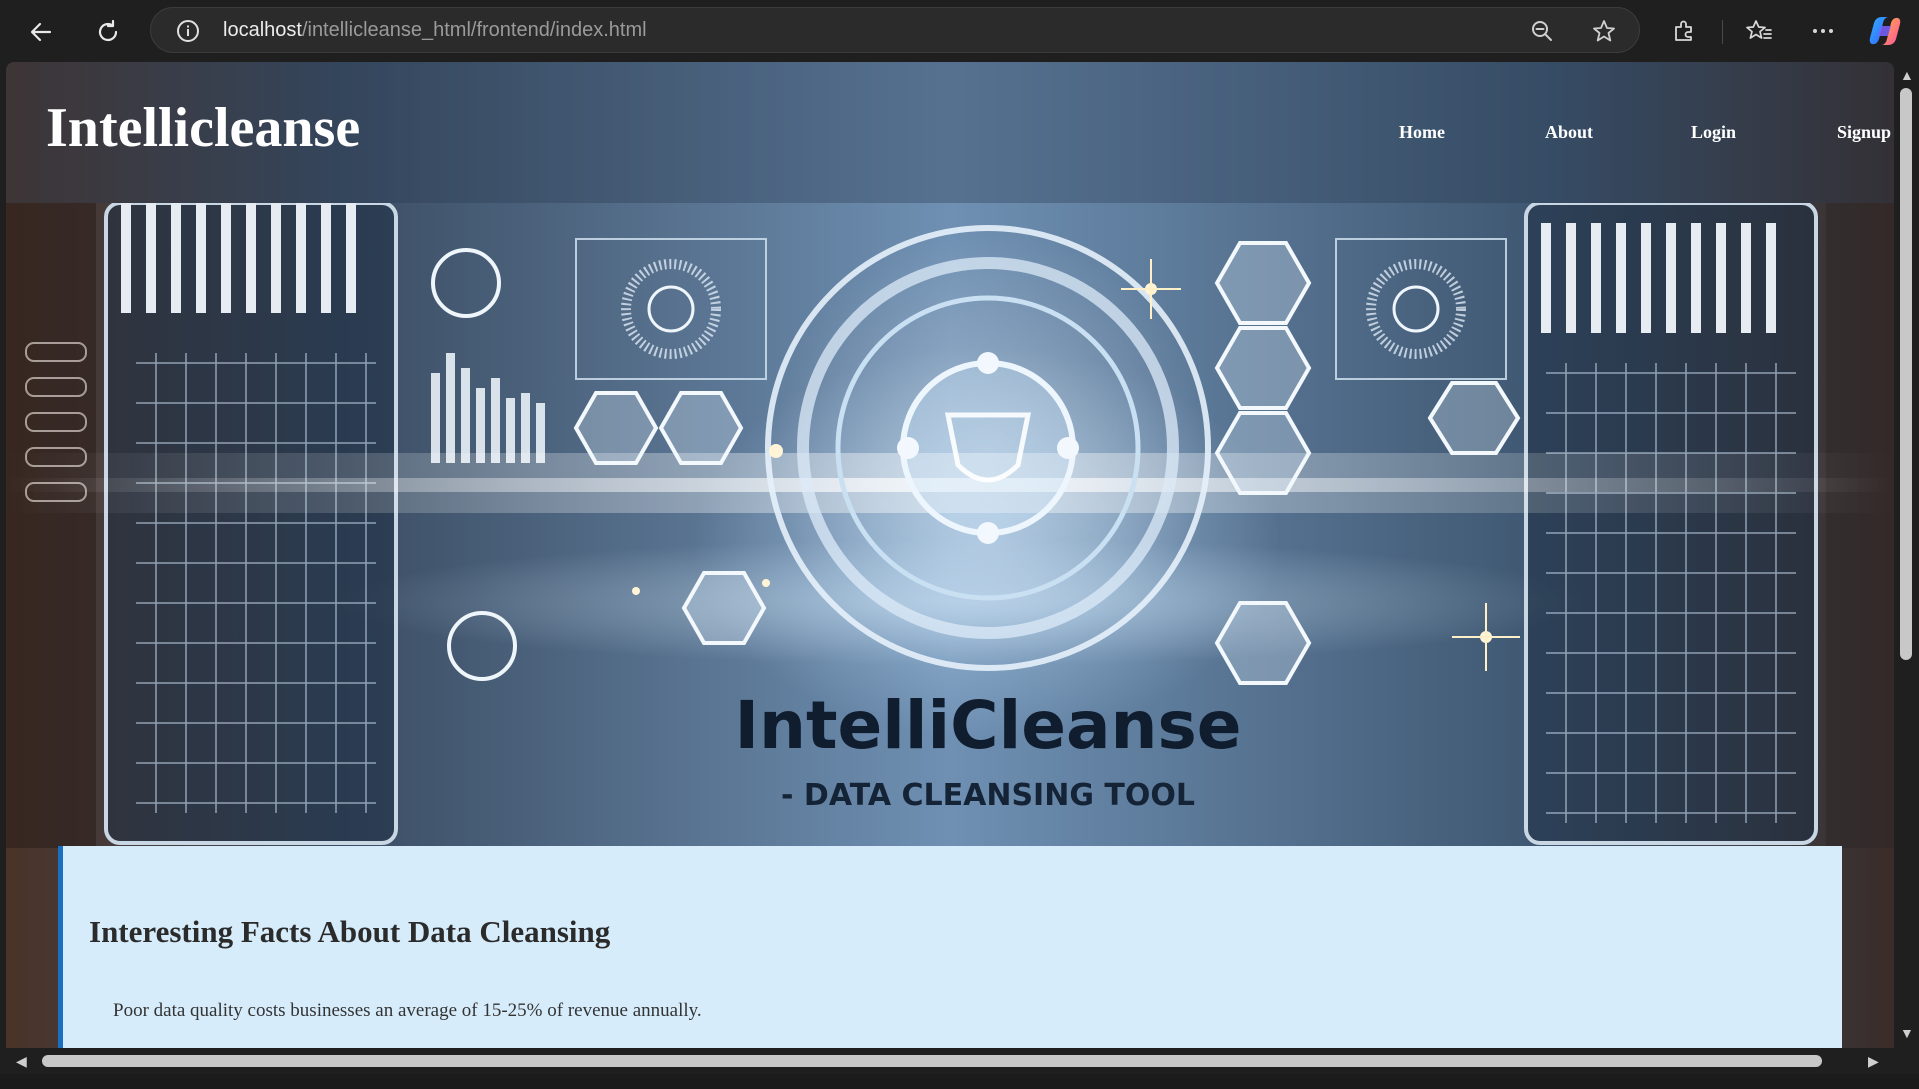 The height and width of the screenshot is (1089, 1919). Describe the element at coordinates (1873, 1061) in the screenshot. I see `scroll-right-arrow-icon: ▶` at that location.